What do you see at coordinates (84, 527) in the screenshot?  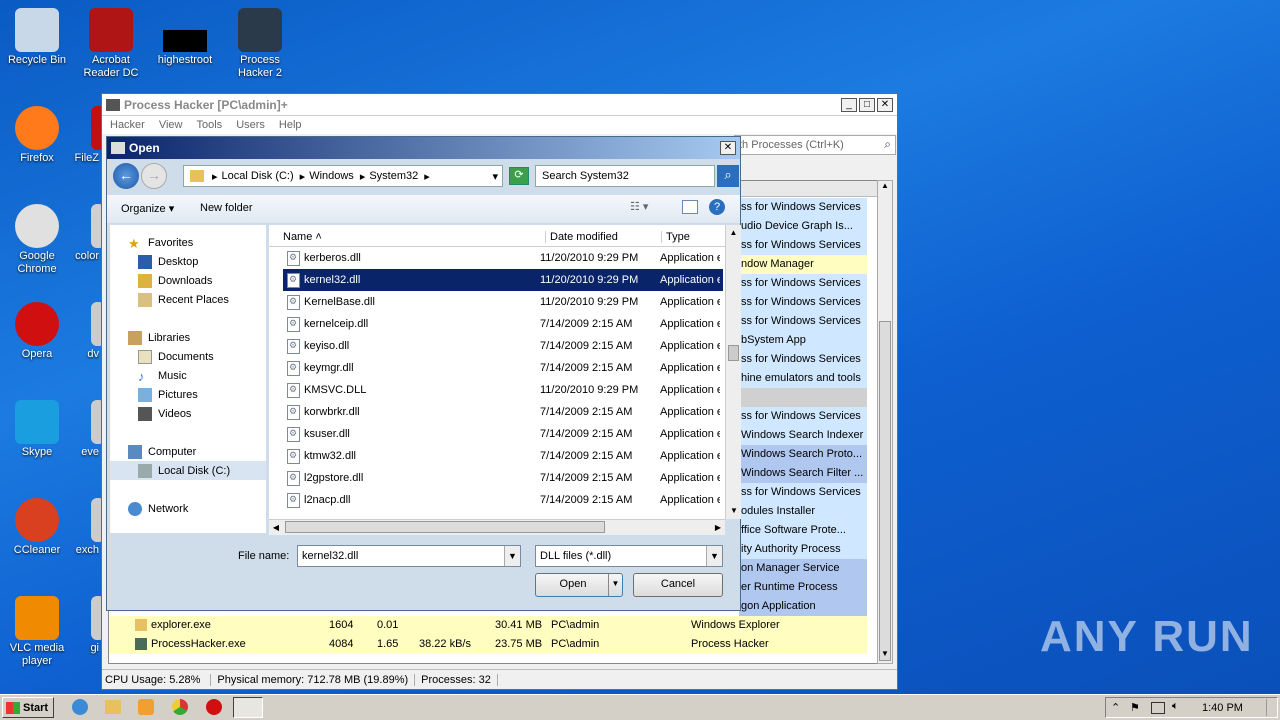 I see `desktop-icon-exch: exch` at bounding box center [84, 527].